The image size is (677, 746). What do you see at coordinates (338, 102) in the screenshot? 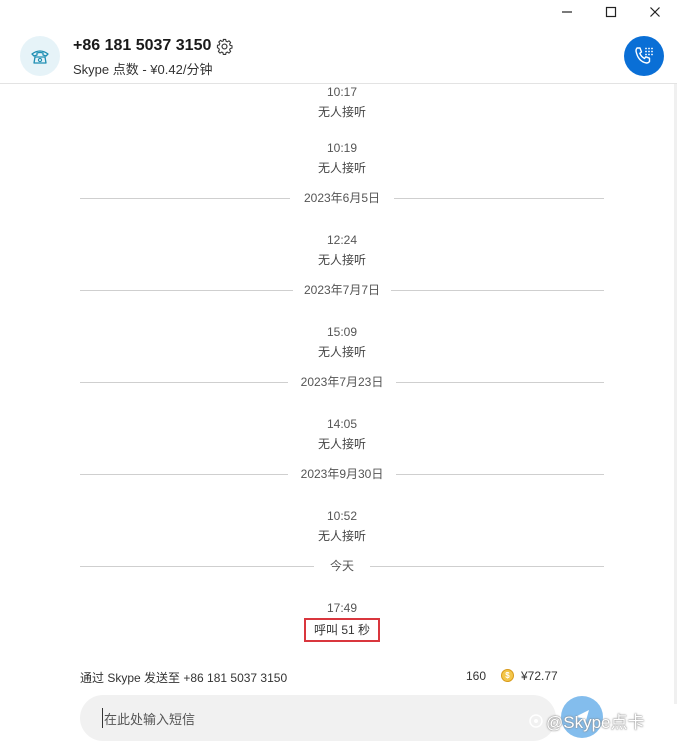
I see `call-entry: 10:17 无人接听` at bounding box center [338, 102].